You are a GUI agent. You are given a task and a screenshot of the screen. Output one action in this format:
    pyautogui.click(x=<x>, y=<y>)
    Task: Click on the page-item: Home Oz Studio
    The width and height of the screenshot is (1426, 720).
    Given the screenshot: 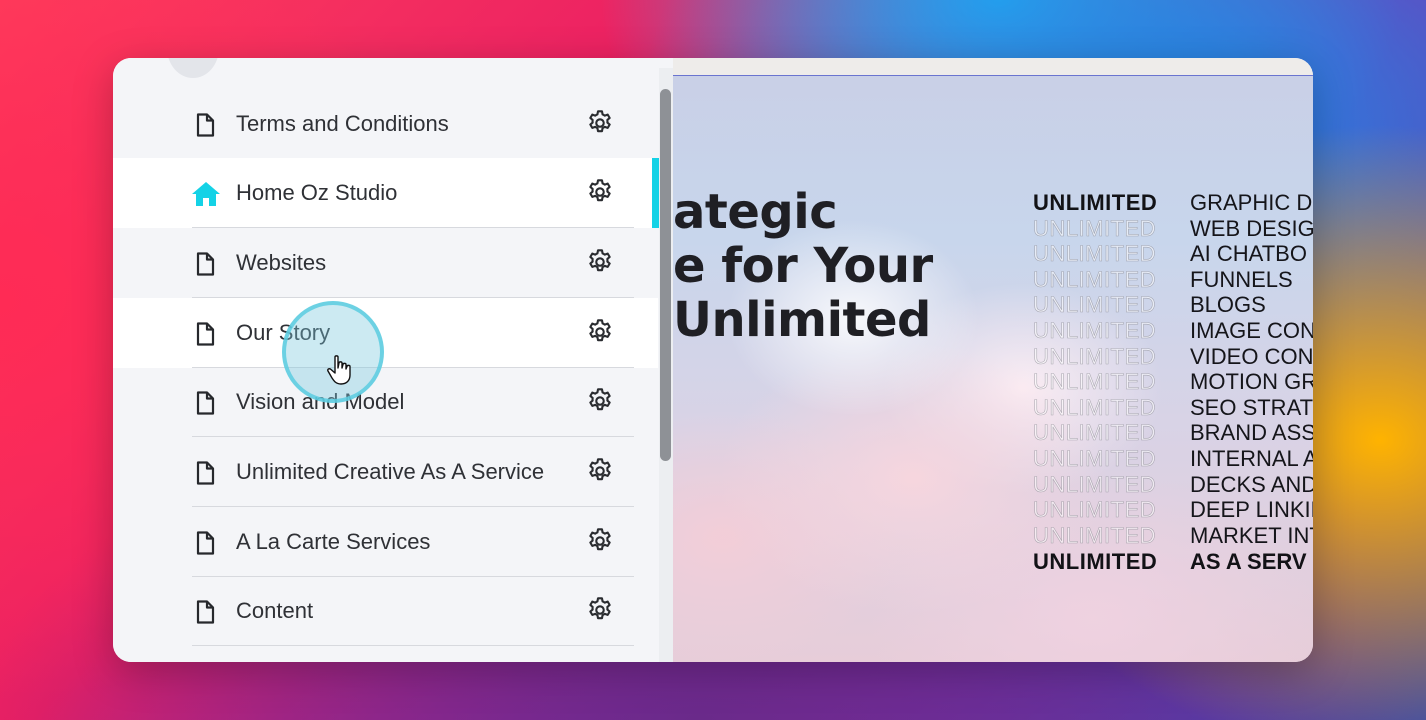 What is the action you would take?
    pyautogui.click(x=385, y=193)
    